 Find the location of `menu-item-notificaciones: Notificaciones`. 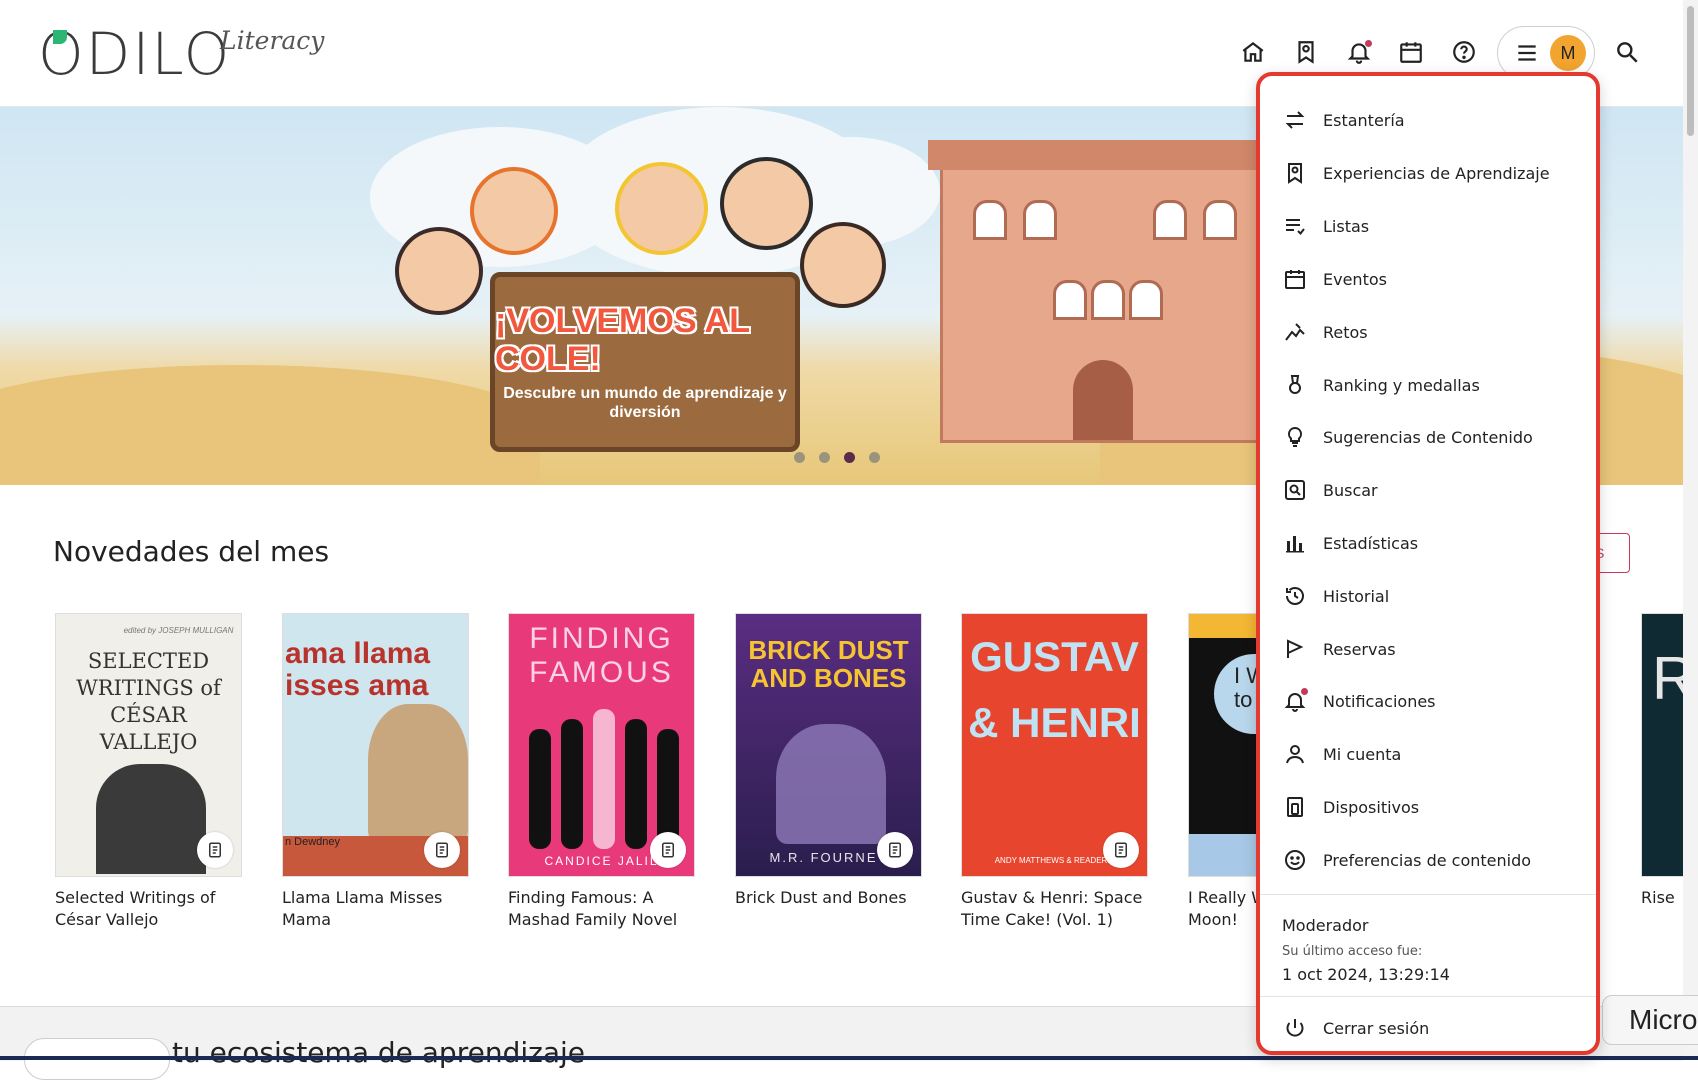

menu-item-notificaciones: Notificaciones is located at coordinates (1428, 701).